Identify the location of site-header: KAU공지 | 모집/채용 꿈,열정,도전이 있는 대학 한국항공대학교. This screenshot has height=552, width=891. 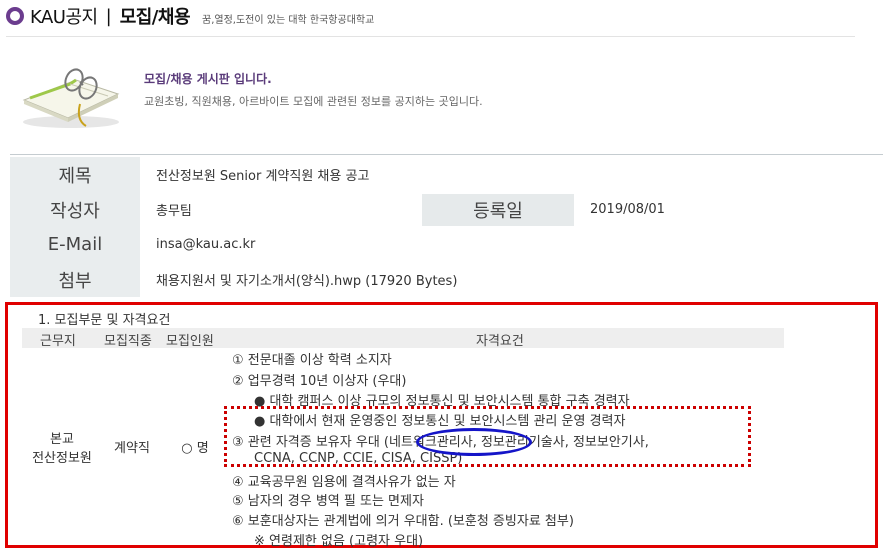
(190, 16).